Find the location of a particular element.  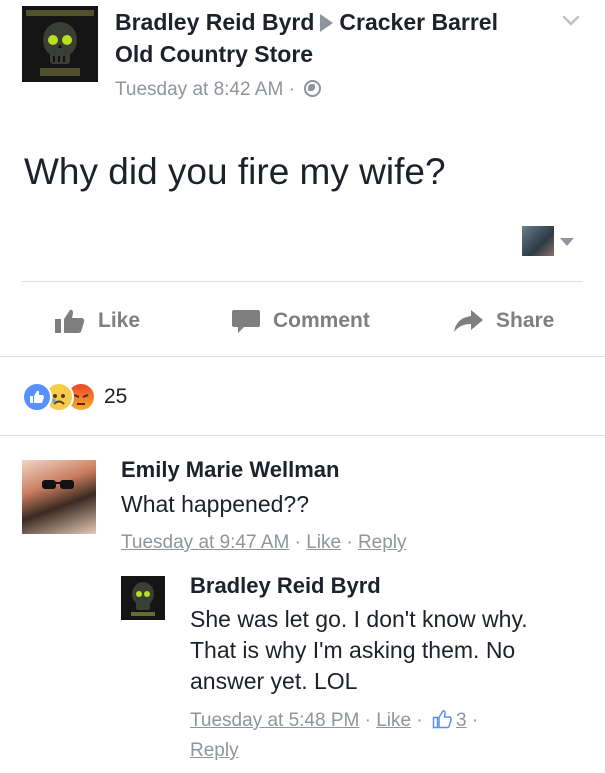

share-label: Share is located at coordinates (525, 320).